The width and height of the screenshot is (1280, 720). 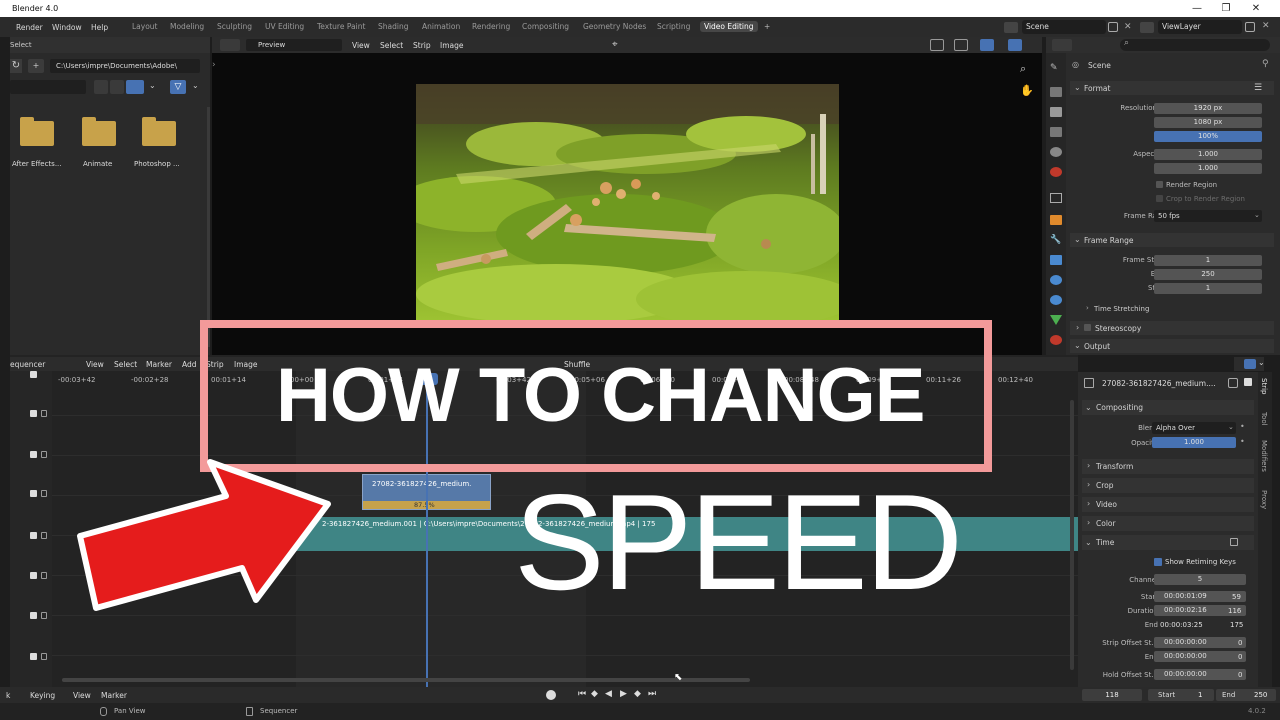 I want to click on aspect-x-field: 1.000, so click(x=1208, y=154).